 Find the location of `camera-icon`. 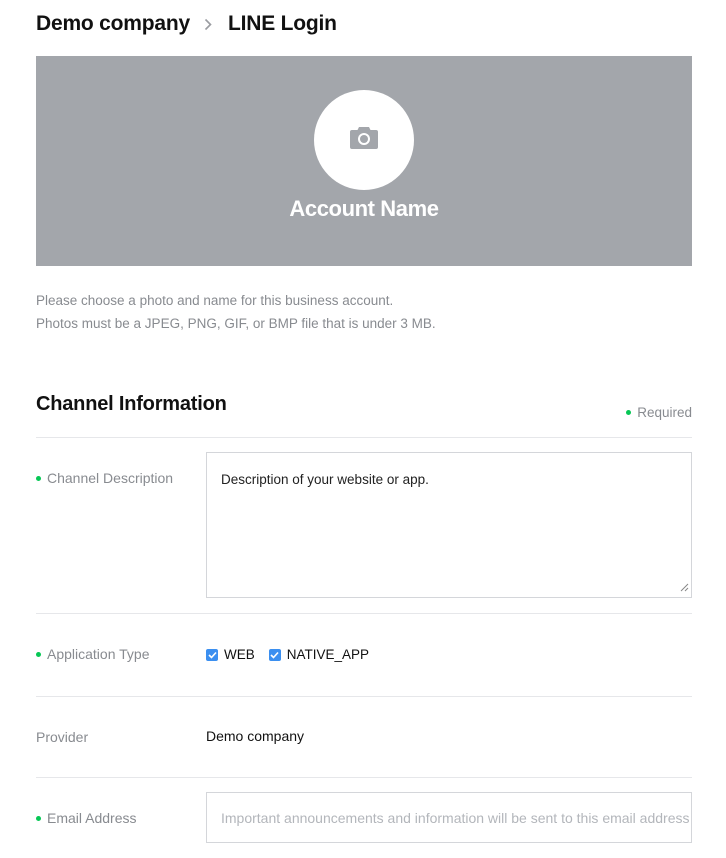

camera-icon is located at coordinates (364, 140).